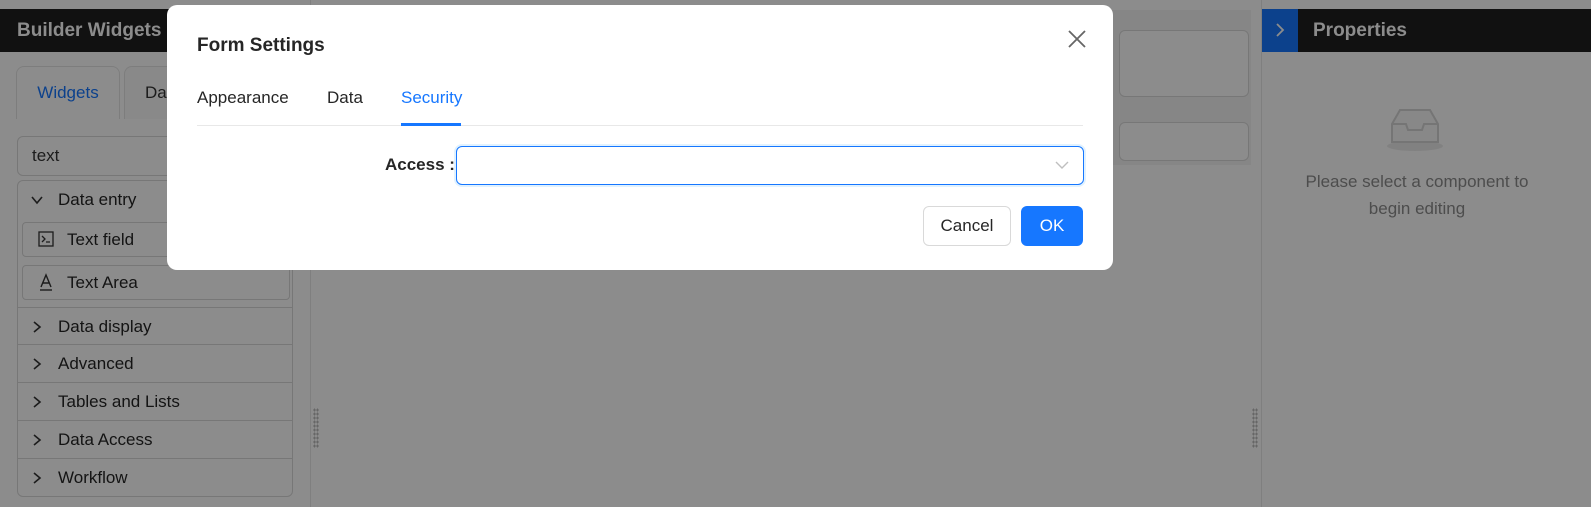 The image size is (1591, 507). What do you see at coordinates (243, 98) in the screenshot?
I see `tab-appearance: Appearance` at bounding box center [243, 98].